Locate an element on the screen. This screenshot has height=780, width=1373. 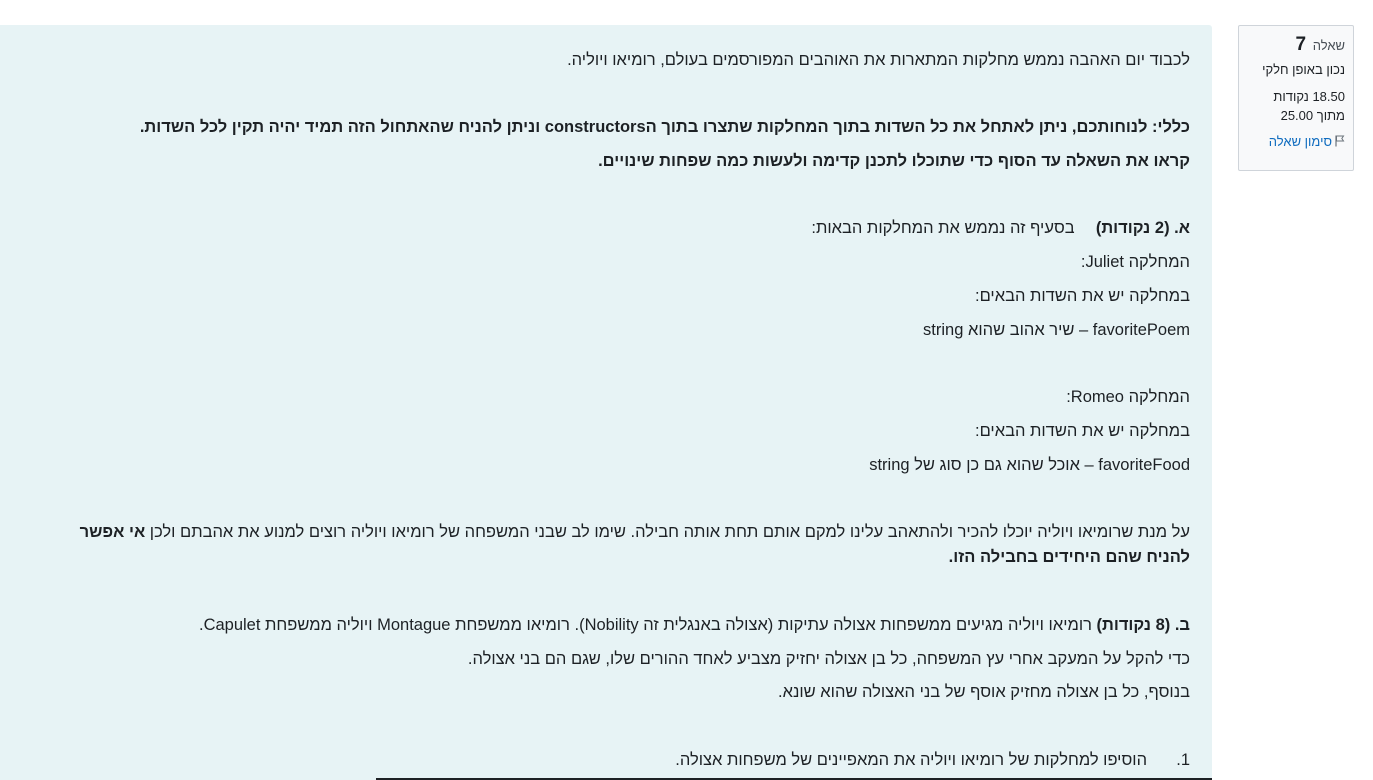
question-grade: 18.50 נקודות מתוך 25.00 is located at coordinates (1296, 106).